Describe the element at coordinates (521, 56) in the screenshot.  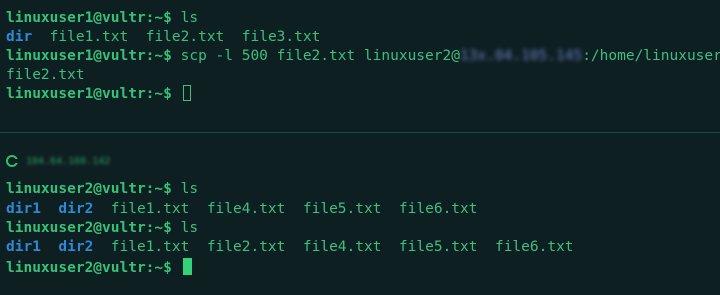
I see `redacted-ip: 13x.04.105.145` at that location.